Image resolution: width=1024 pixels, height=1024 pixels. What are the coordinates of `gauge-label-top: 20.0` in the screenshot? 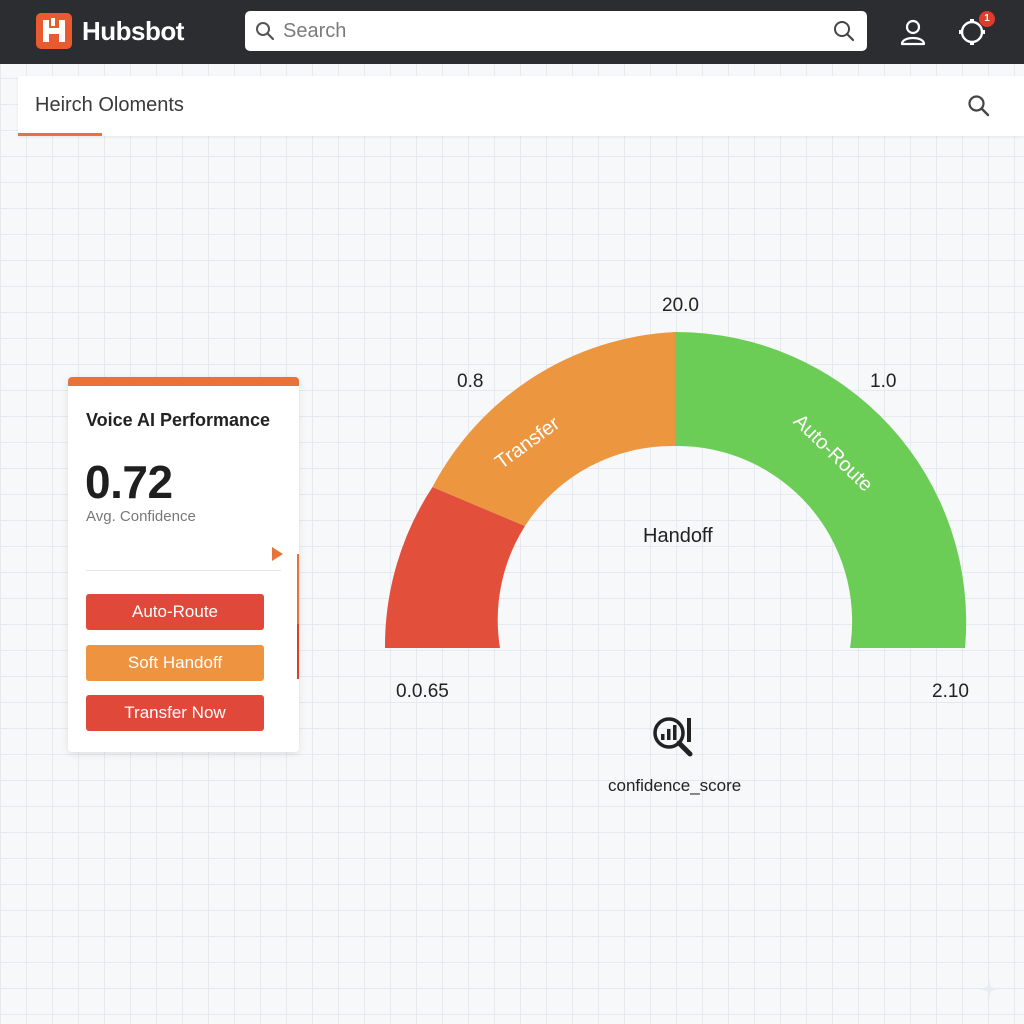 It's located at (680, 305).